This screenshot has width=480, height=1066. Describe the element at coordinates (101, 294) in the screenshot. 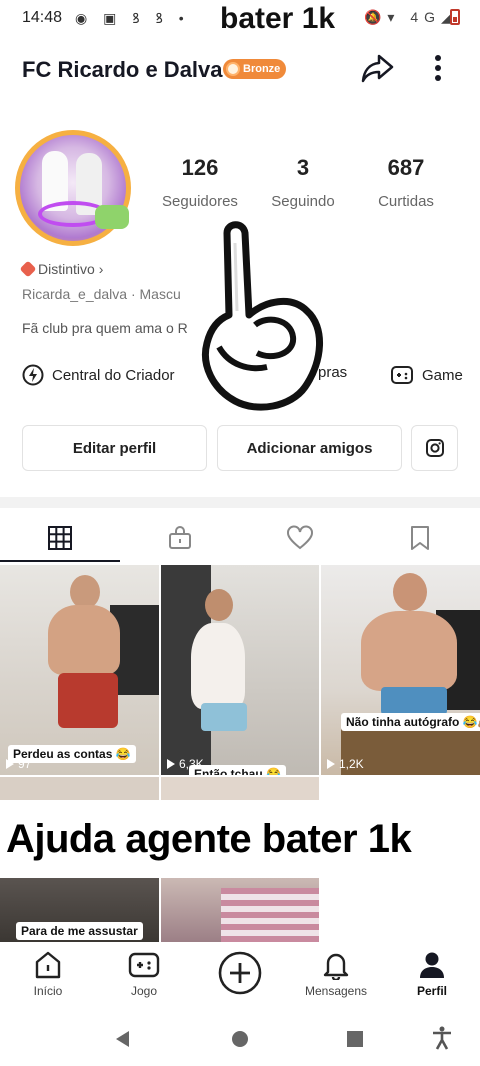

I see `profile-handle: Ricarda_e_dalva · Mascu` at that location.